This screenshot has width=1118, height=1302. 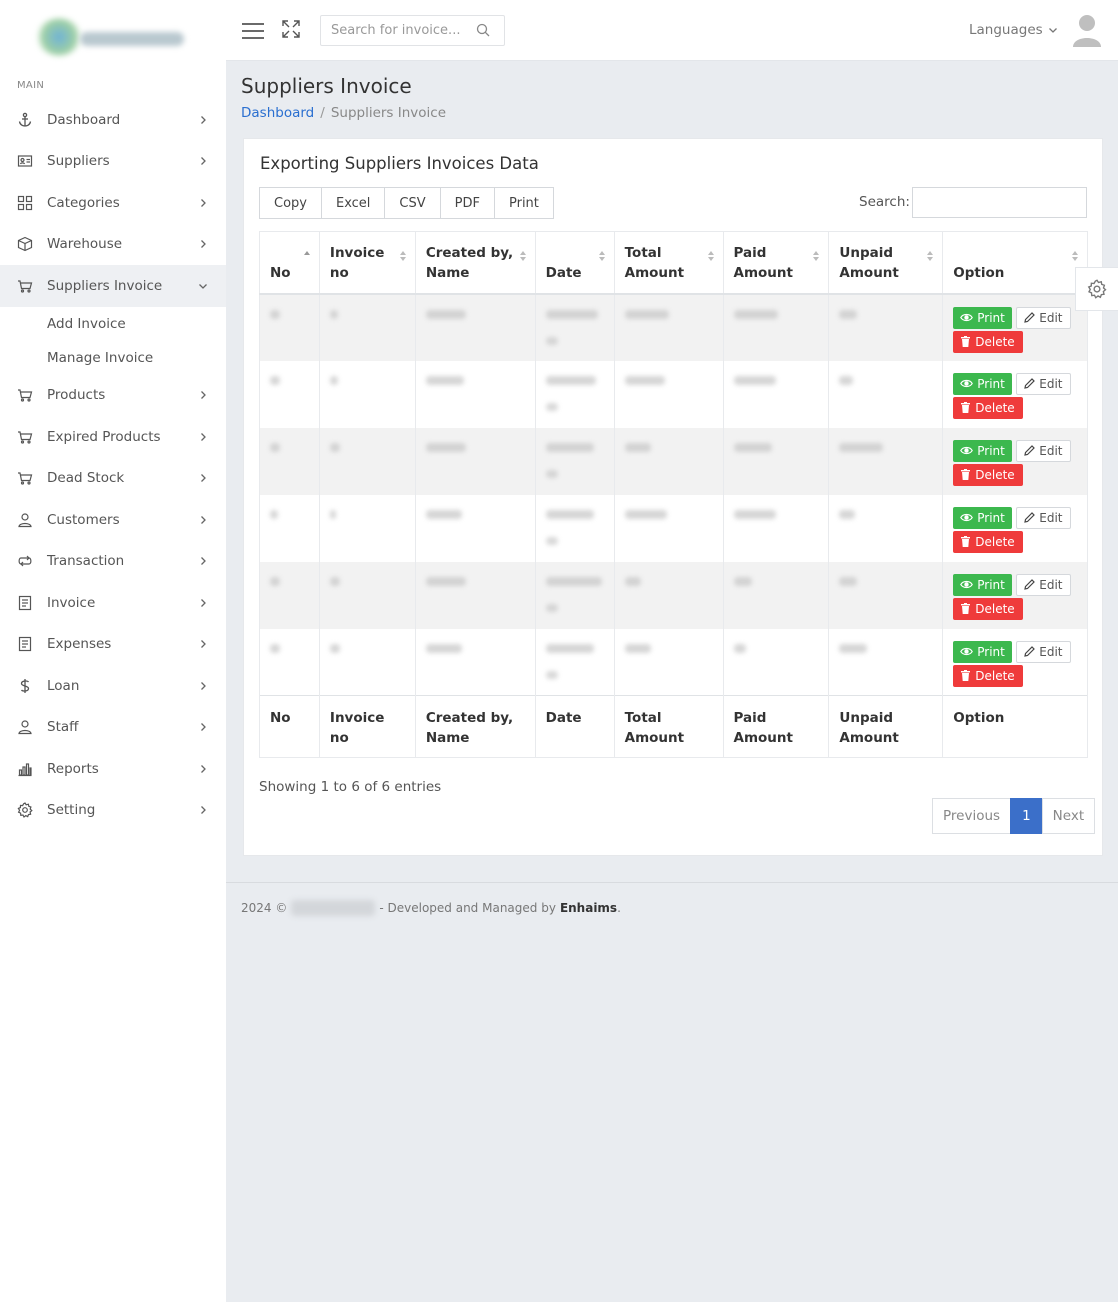 What do you see at coordinates (306, 253) in the screenshot?
I see `sort-asc-icon` at bounding box center [306, 253].